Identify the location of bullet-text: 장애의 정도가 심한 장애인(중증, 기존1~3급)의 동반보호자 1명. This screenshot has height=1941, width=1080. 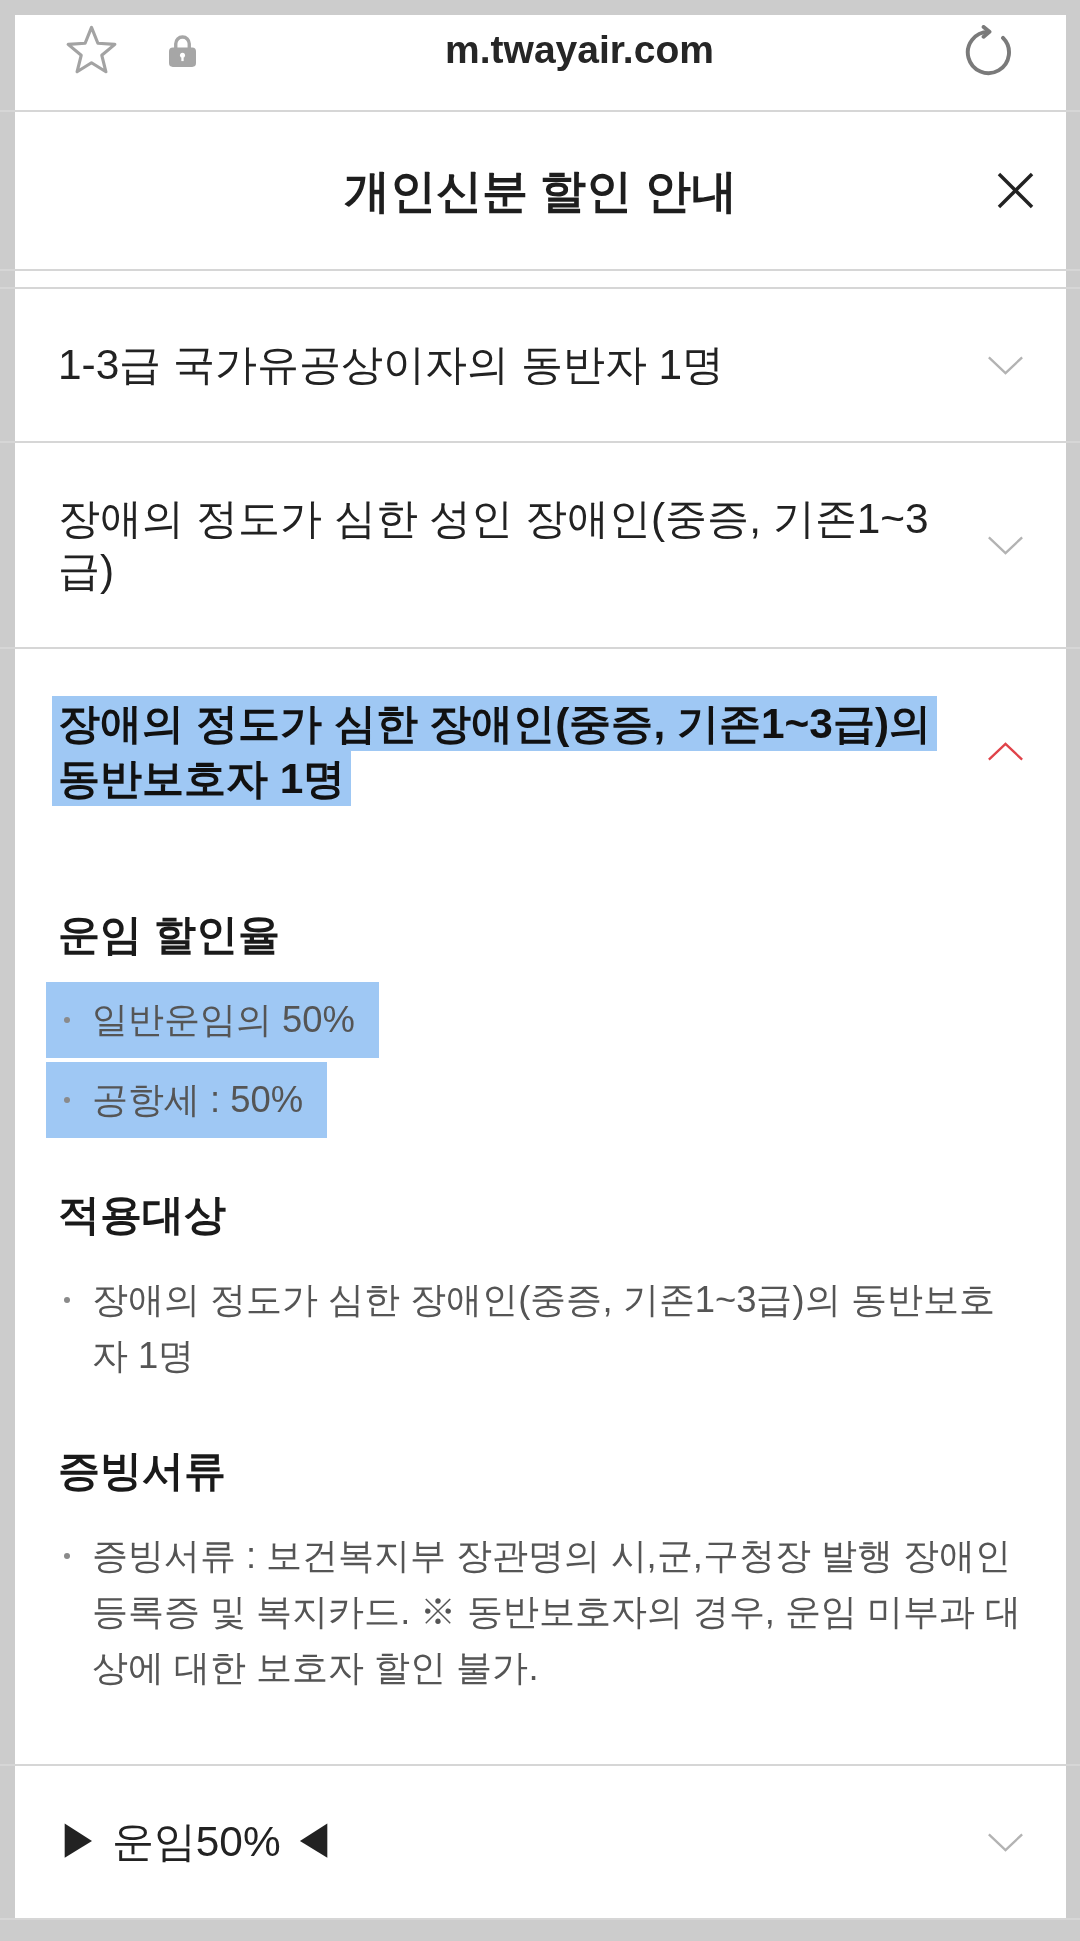
(544, 1328).